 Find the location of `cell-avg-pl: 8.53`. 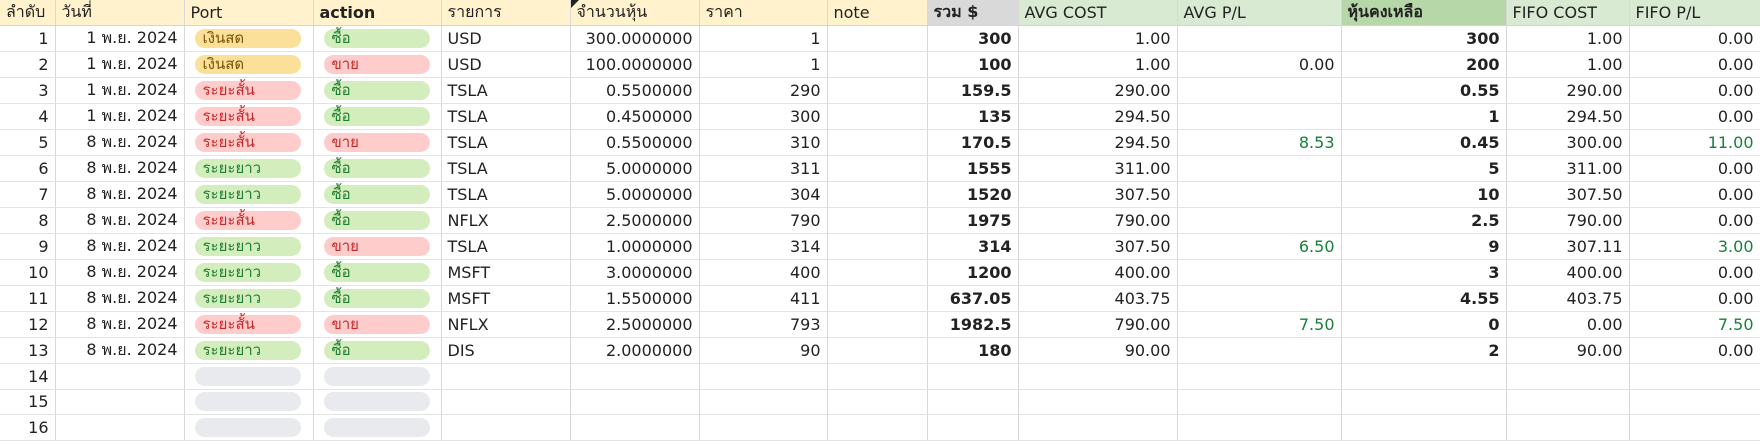

cell-avg-pl: 8.53 is located at coordinates (1259, 142).